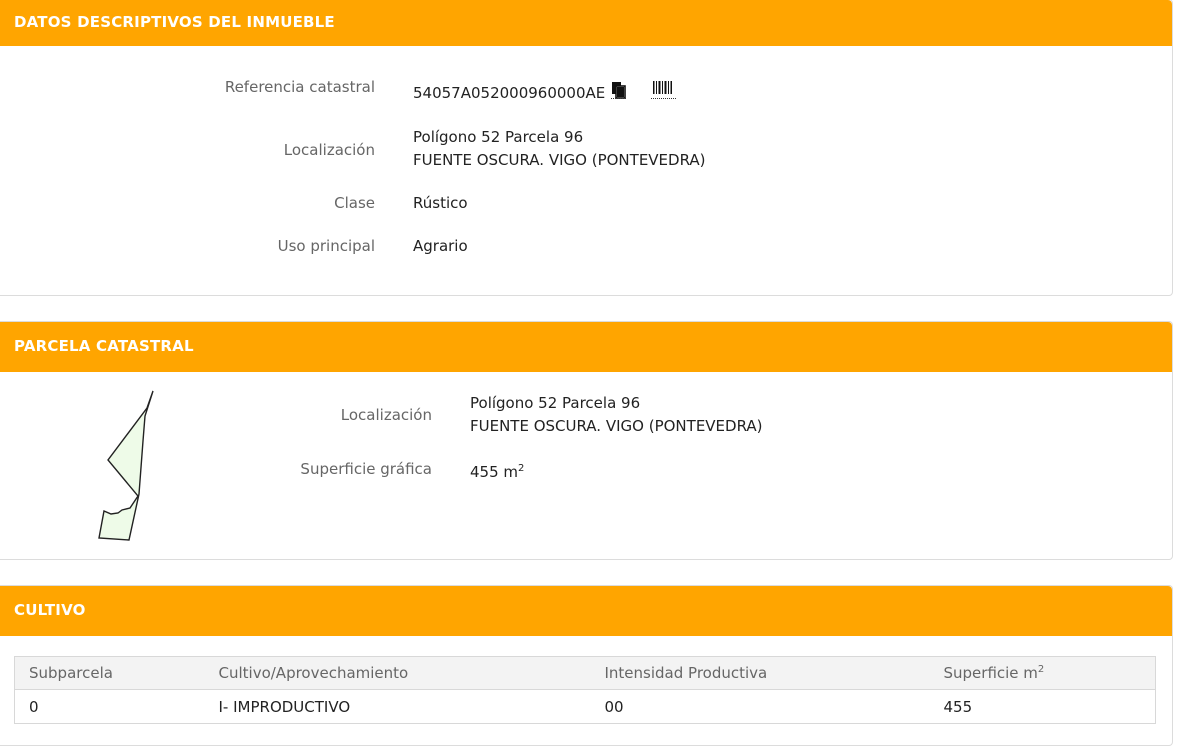 This screenshot has height=748, width=1178. Describe the element at coordinates (299, 87) in the screenshot. I see `ref-label: Referencia catastral` at that location.